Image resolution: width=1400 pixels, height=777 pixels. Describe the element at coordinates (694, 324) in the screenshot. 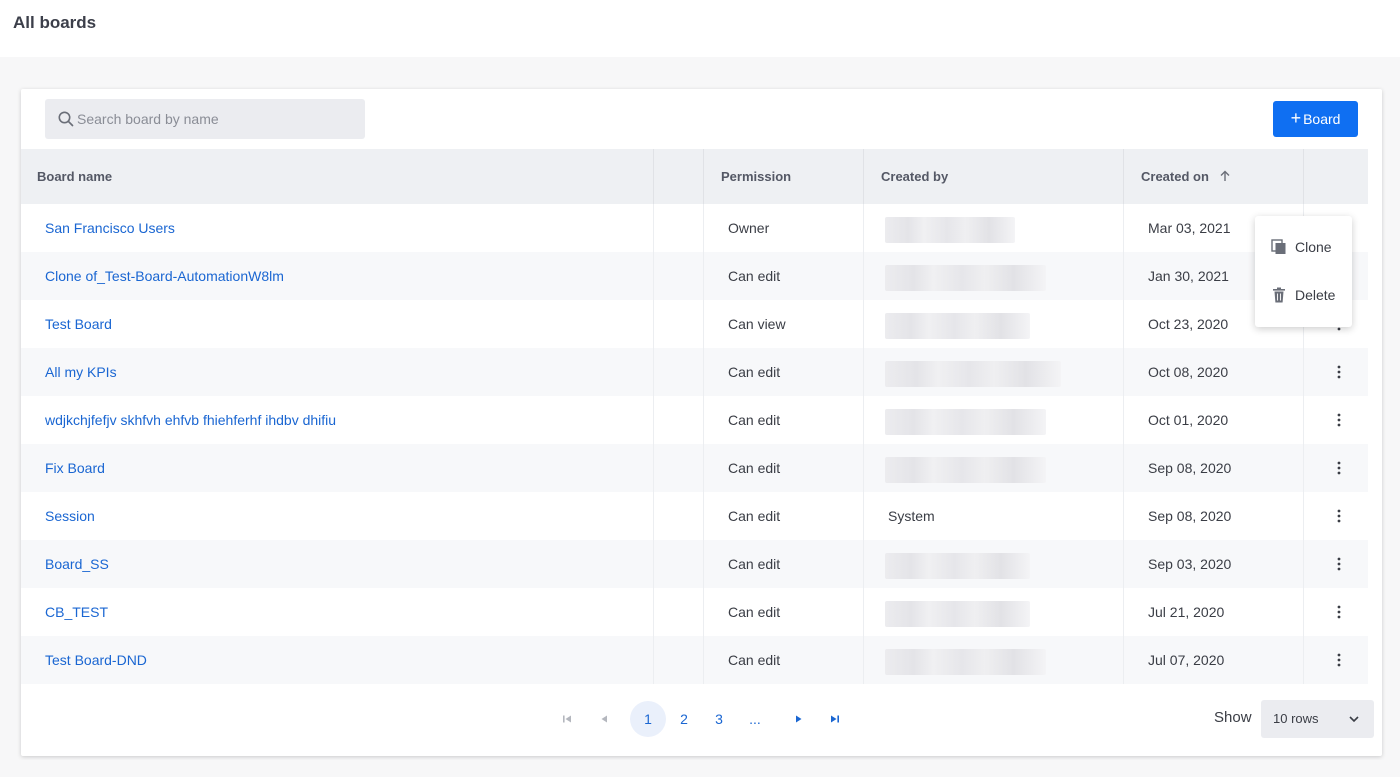

I see `table-row: Test Board Can view Oct 23, 2020` at that location.